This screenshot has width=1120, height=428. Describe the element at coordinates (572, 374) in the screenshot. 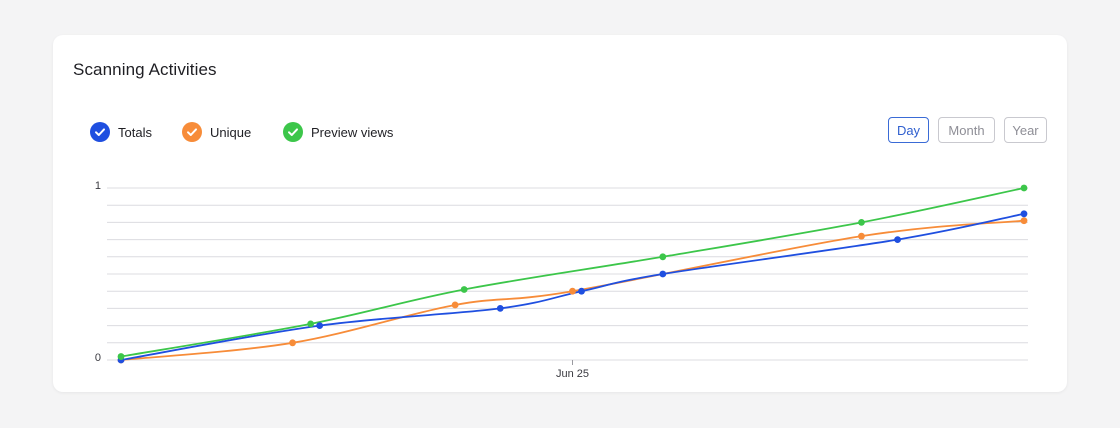

I see `x-tick-label: Jun 25` at that location.